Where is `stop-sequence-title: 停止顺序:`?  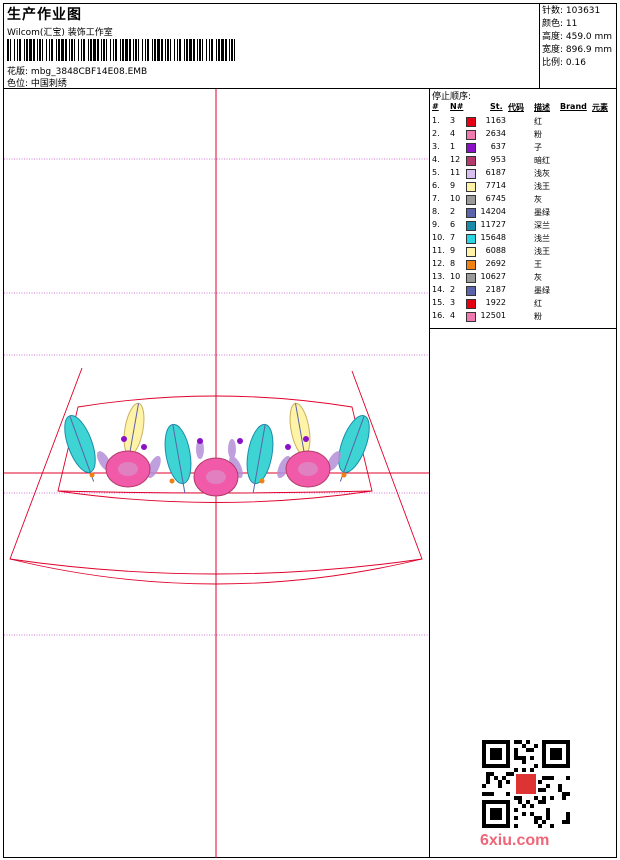 stop-sequence-title: 停止顺序: is located at coordinates (452, 97).